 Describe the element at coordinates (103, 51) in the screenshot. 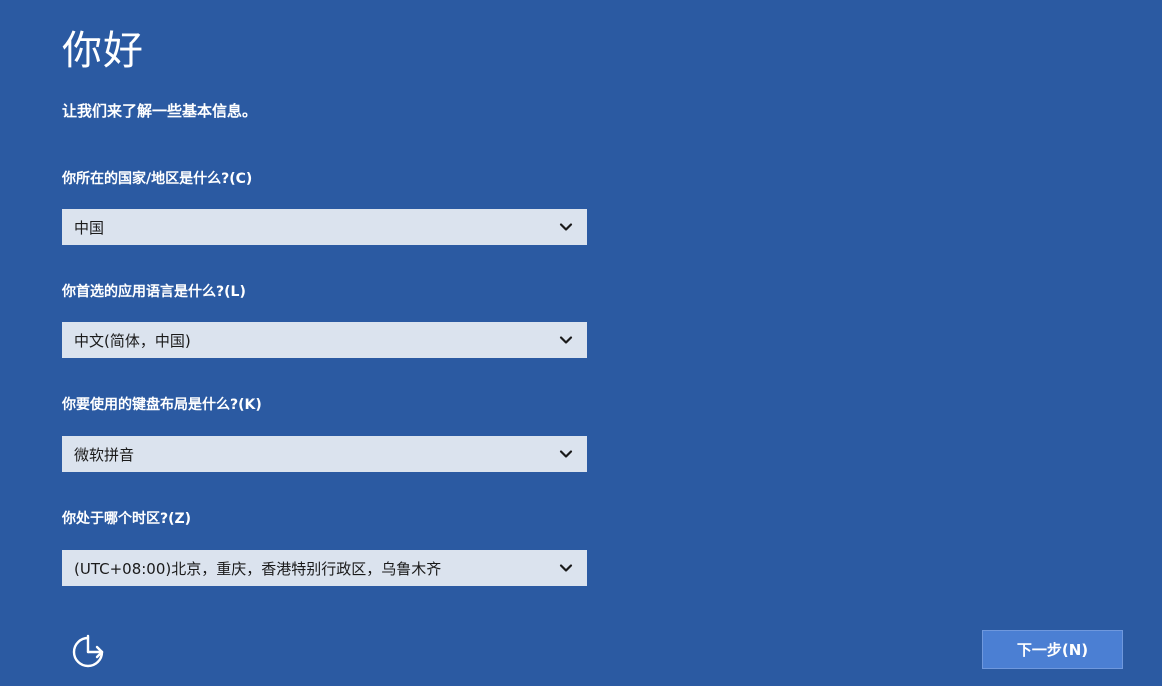

I see `page-title: 你好` at that location.